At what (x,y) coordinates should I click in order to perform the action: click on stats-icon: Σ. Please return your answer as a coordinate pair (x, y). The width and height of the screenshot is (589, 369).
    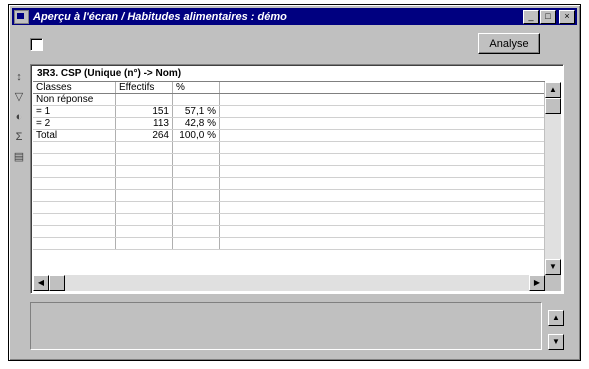
    Looking at the image, I should click on (19, 137).